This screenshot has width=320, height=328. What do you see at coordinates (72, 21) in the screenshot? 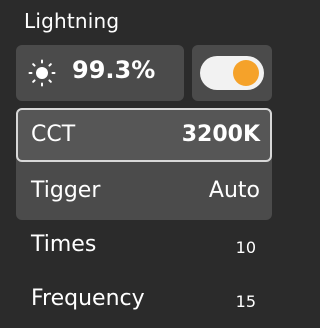
I see `page-title: Lightning` at bounding box center [72, 21].